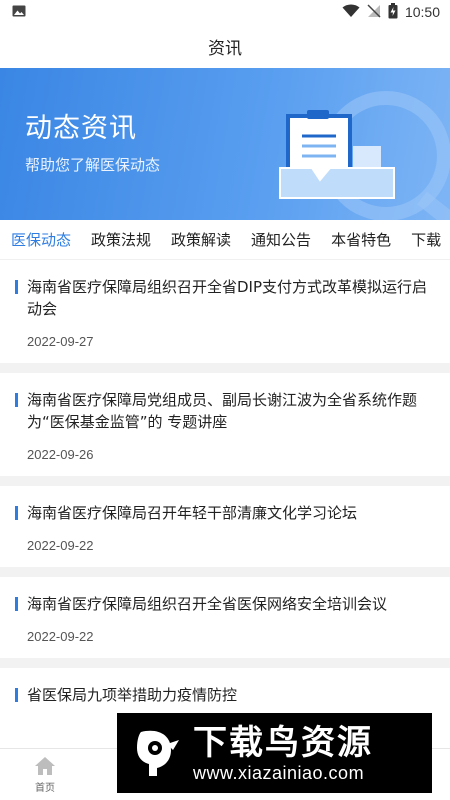 The width and height of the screenshot is (450, 800). What do you see at coordinates (45, 788) in the screenshot?
I see `nav-home-label: 首页` at bounding box center [45, 788].